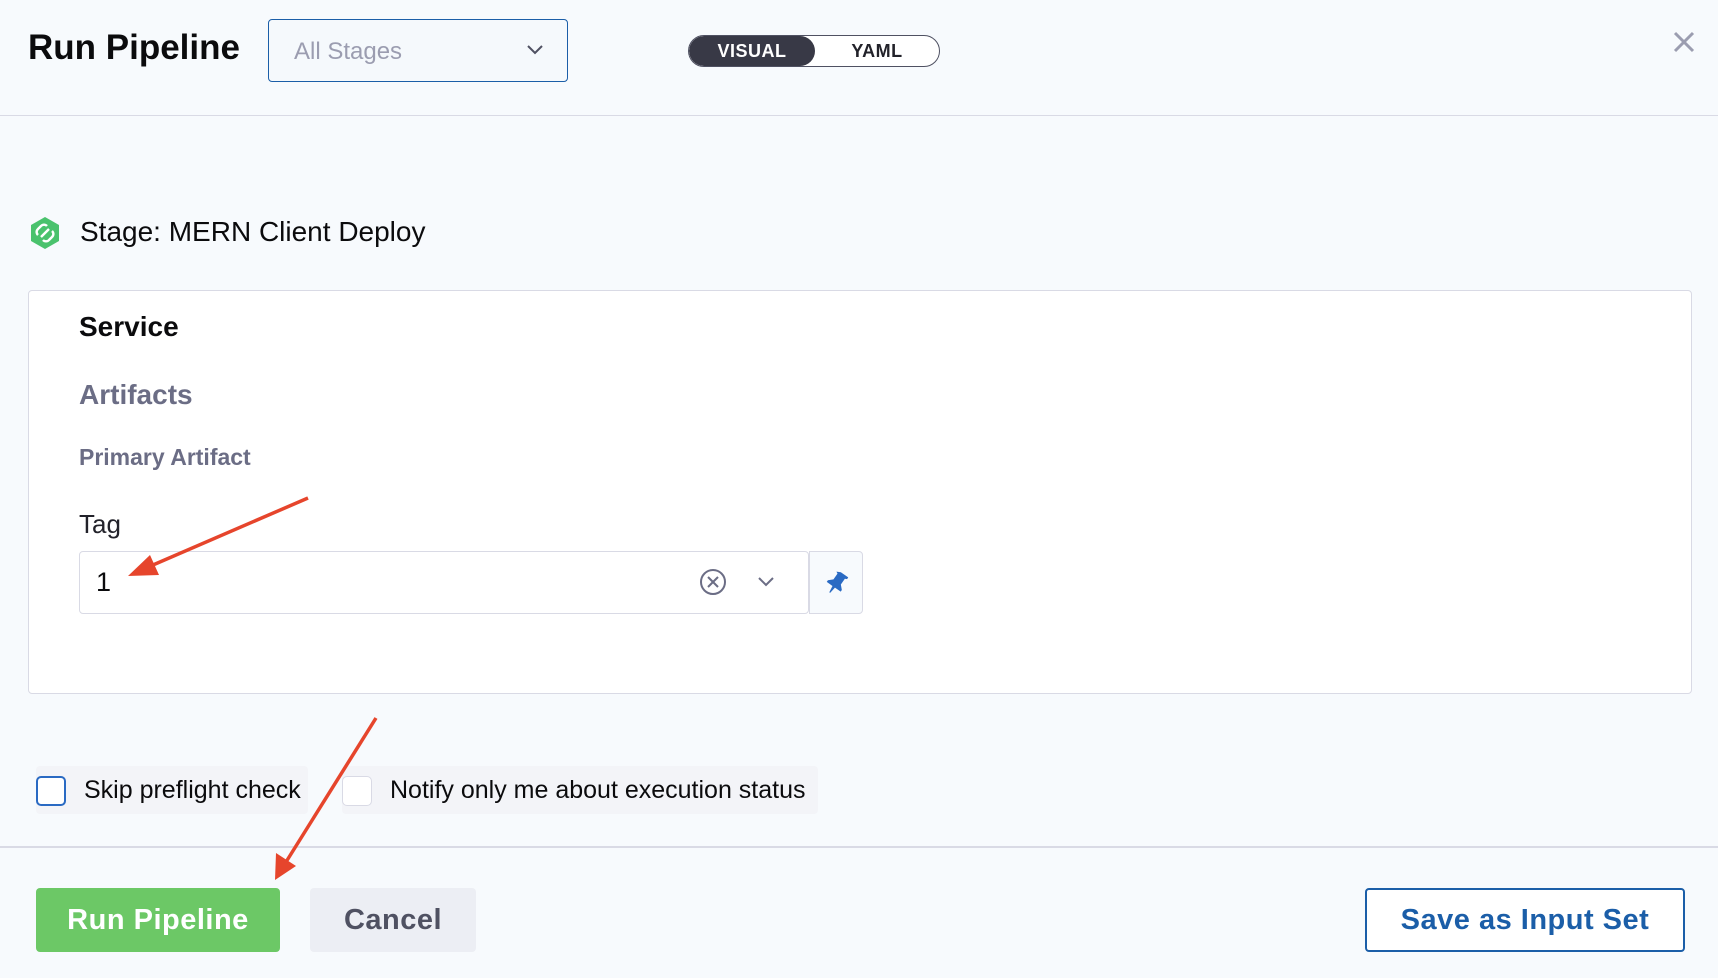  I want to click on tag-select-input: 1, so click(444, 582).